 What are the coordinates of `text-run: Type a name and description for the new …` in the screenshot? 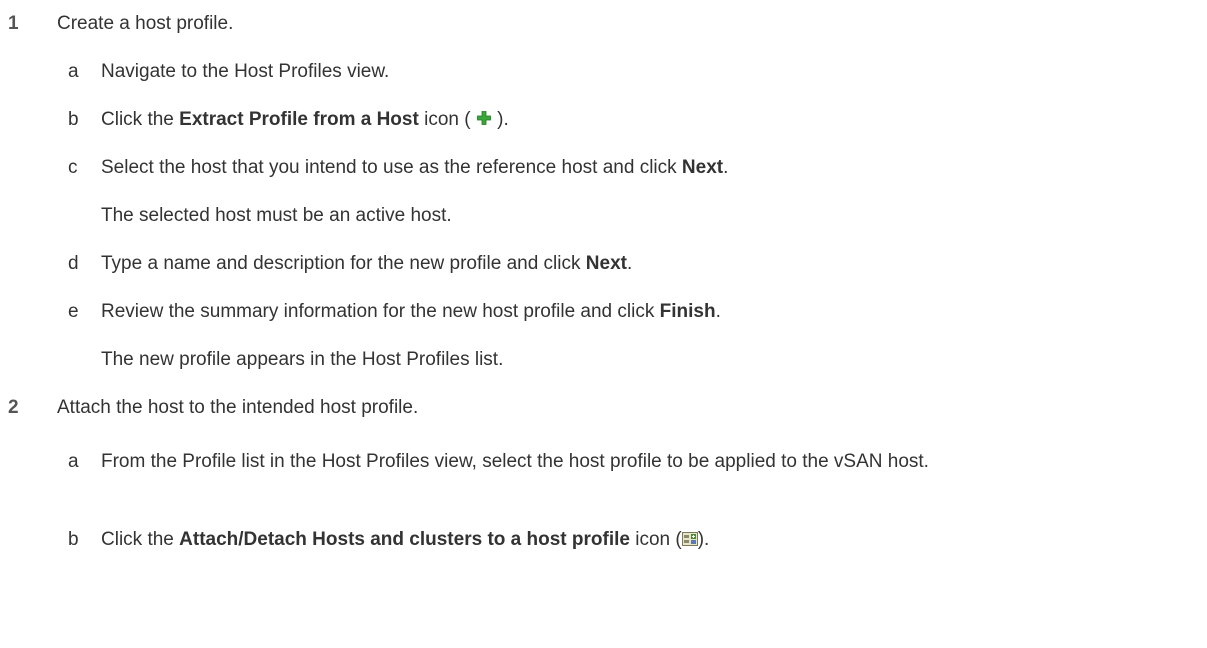 It's located at (343, 263).